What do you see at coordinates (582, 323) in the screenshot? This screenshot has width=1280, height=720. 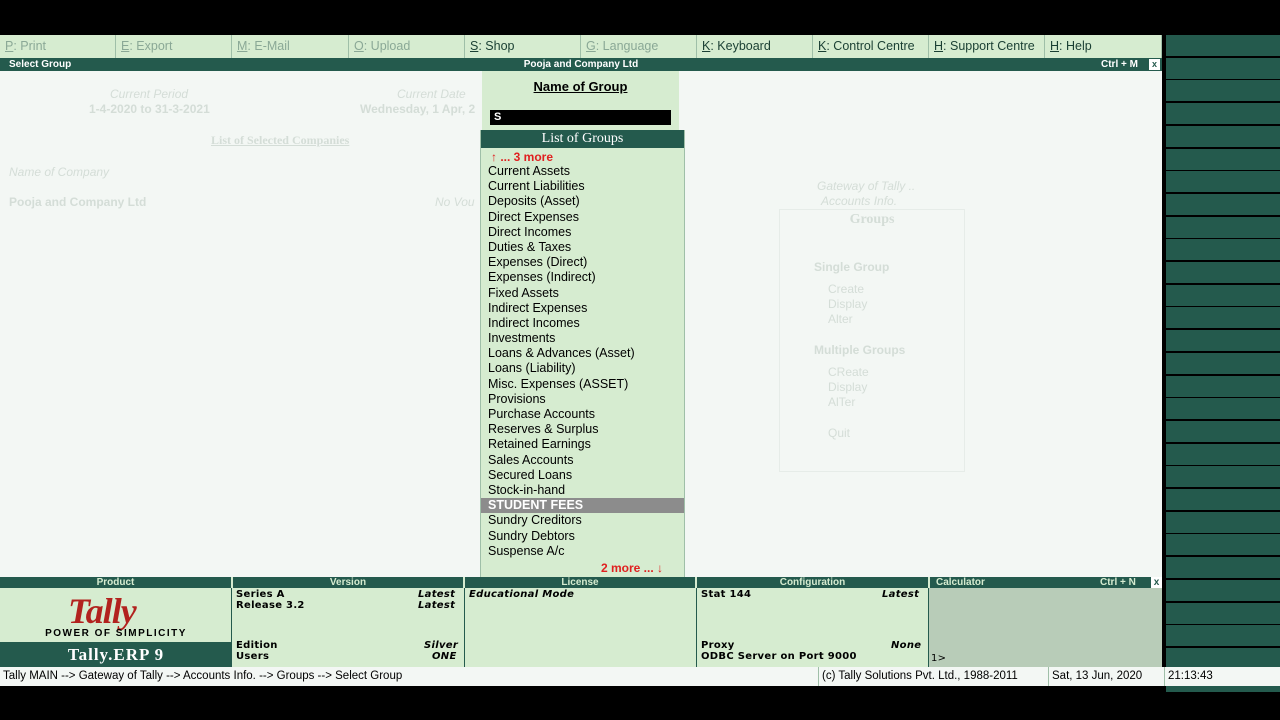 I see `group-list-item: Indirect Incomes` at bounding box center [582, 323].